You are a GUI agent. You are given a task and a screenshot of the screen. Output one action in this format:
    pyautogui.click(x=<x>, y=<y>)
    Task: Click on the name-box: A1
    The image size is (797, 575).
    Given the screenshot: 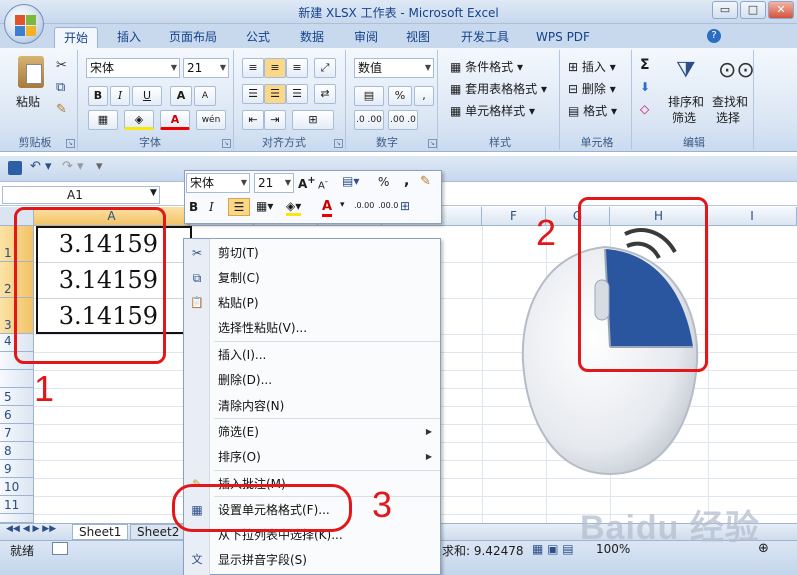 What is the action you would take?
    pyautogui.click(x=81, y=195)
    